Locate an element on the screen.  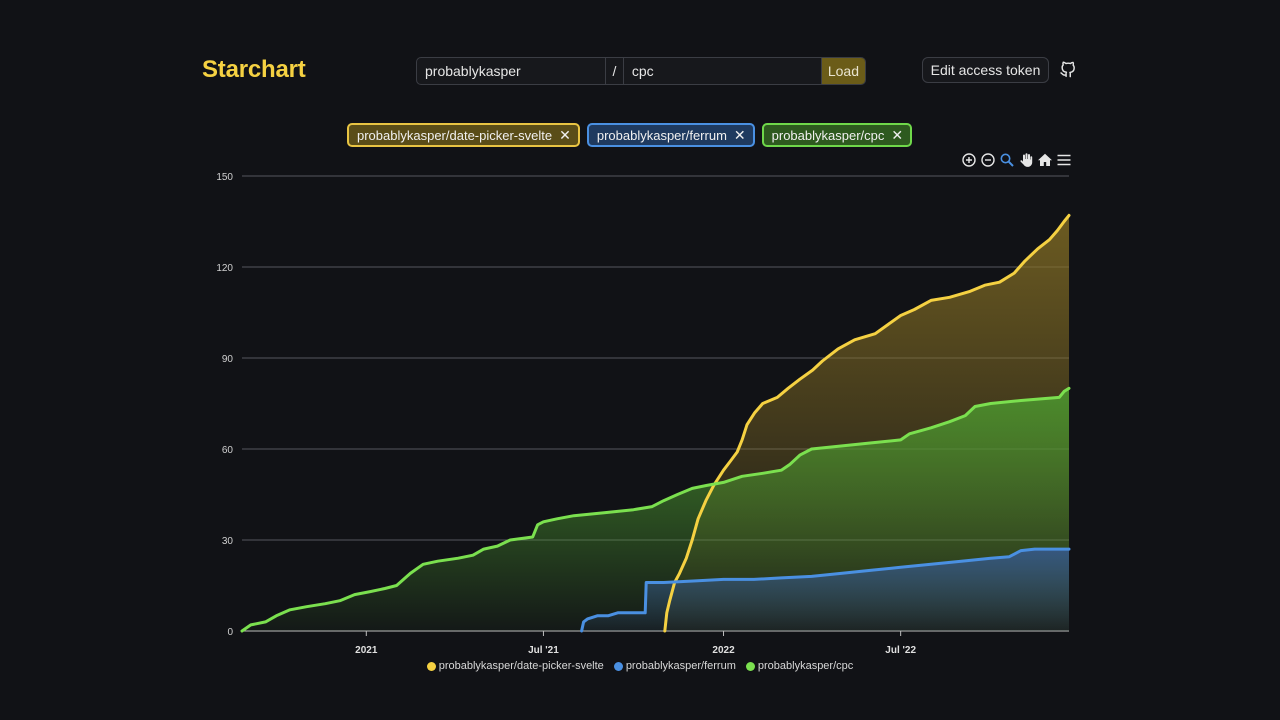
x-tick-label: Jul '21 is located at coordinates (543, 650).